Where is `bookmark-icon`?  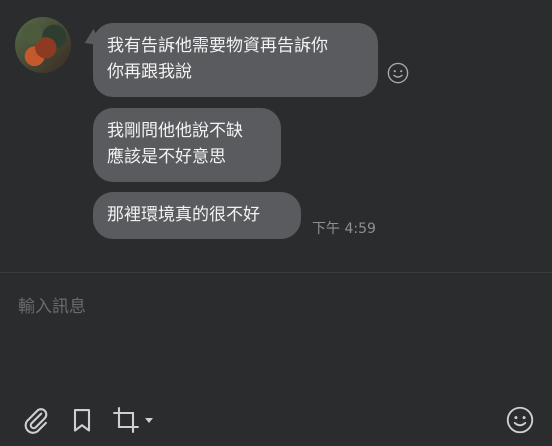 bookmark-icon is located at coordinates (82, 420).